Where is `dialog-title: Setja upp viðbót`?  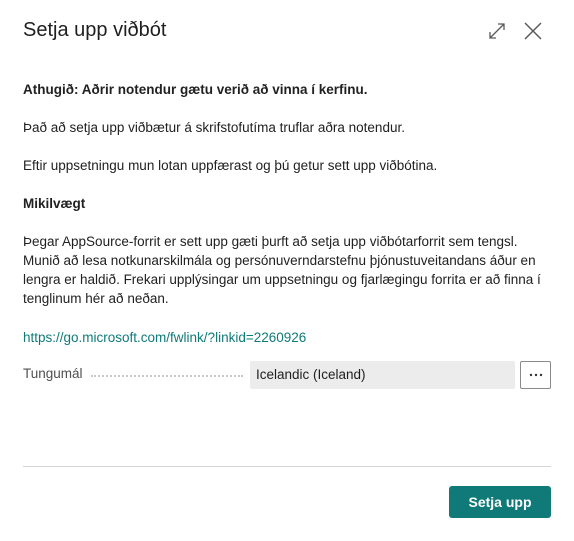 dialog-title: Setja upp viðbót is located at coordinates (95, 30).